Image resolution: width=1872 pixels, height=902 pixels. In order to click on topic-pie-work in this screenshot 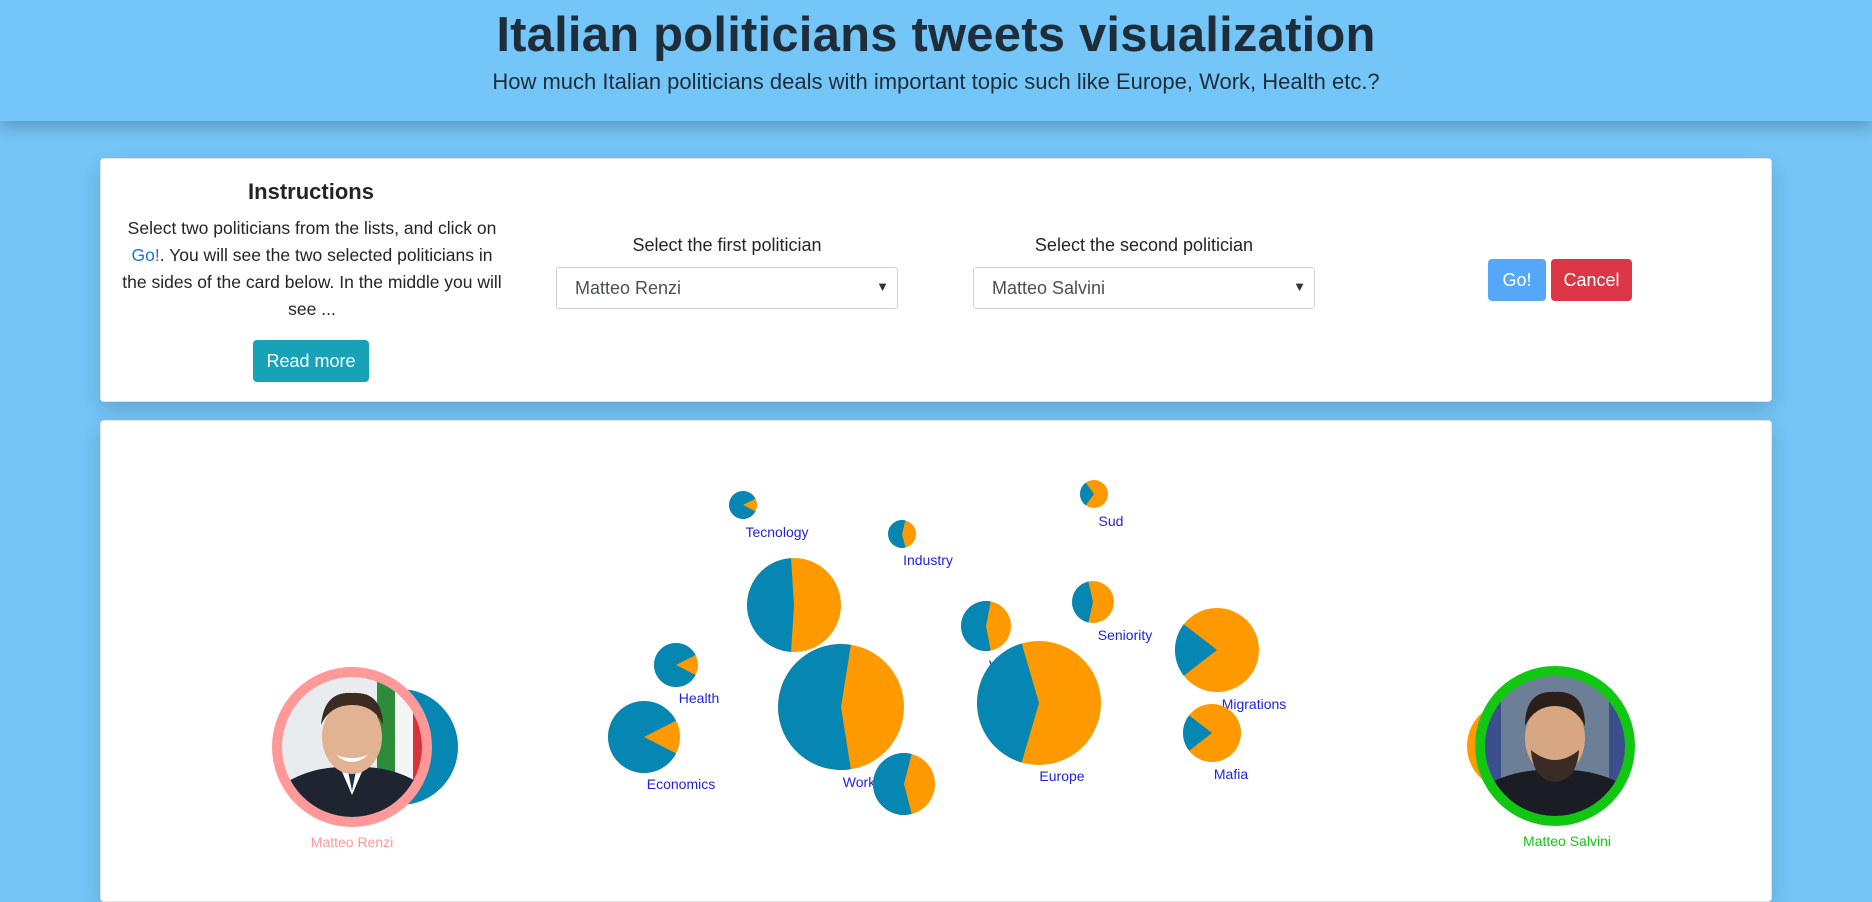, I will do `click(841, 707)`.